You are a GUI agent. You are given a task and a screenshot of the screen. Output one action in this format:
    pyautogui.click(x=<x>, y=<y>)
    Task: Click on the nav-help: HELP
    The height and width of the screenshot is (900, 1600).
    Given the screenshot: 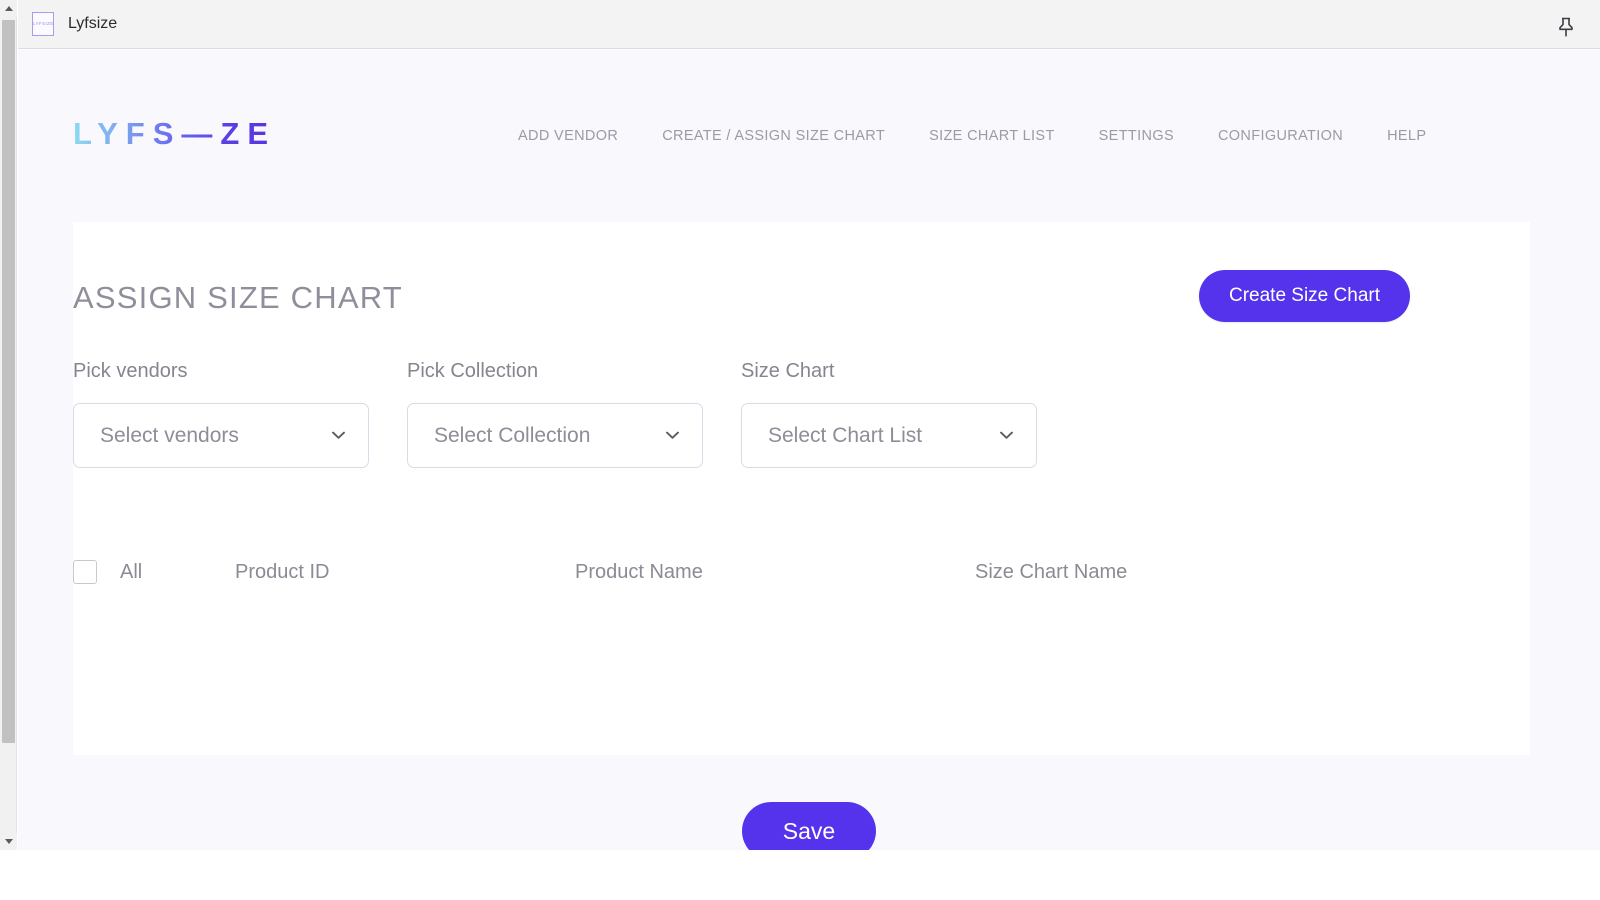 What is the action you would take?
    pyautogui.click(x=1406, y=136)
    